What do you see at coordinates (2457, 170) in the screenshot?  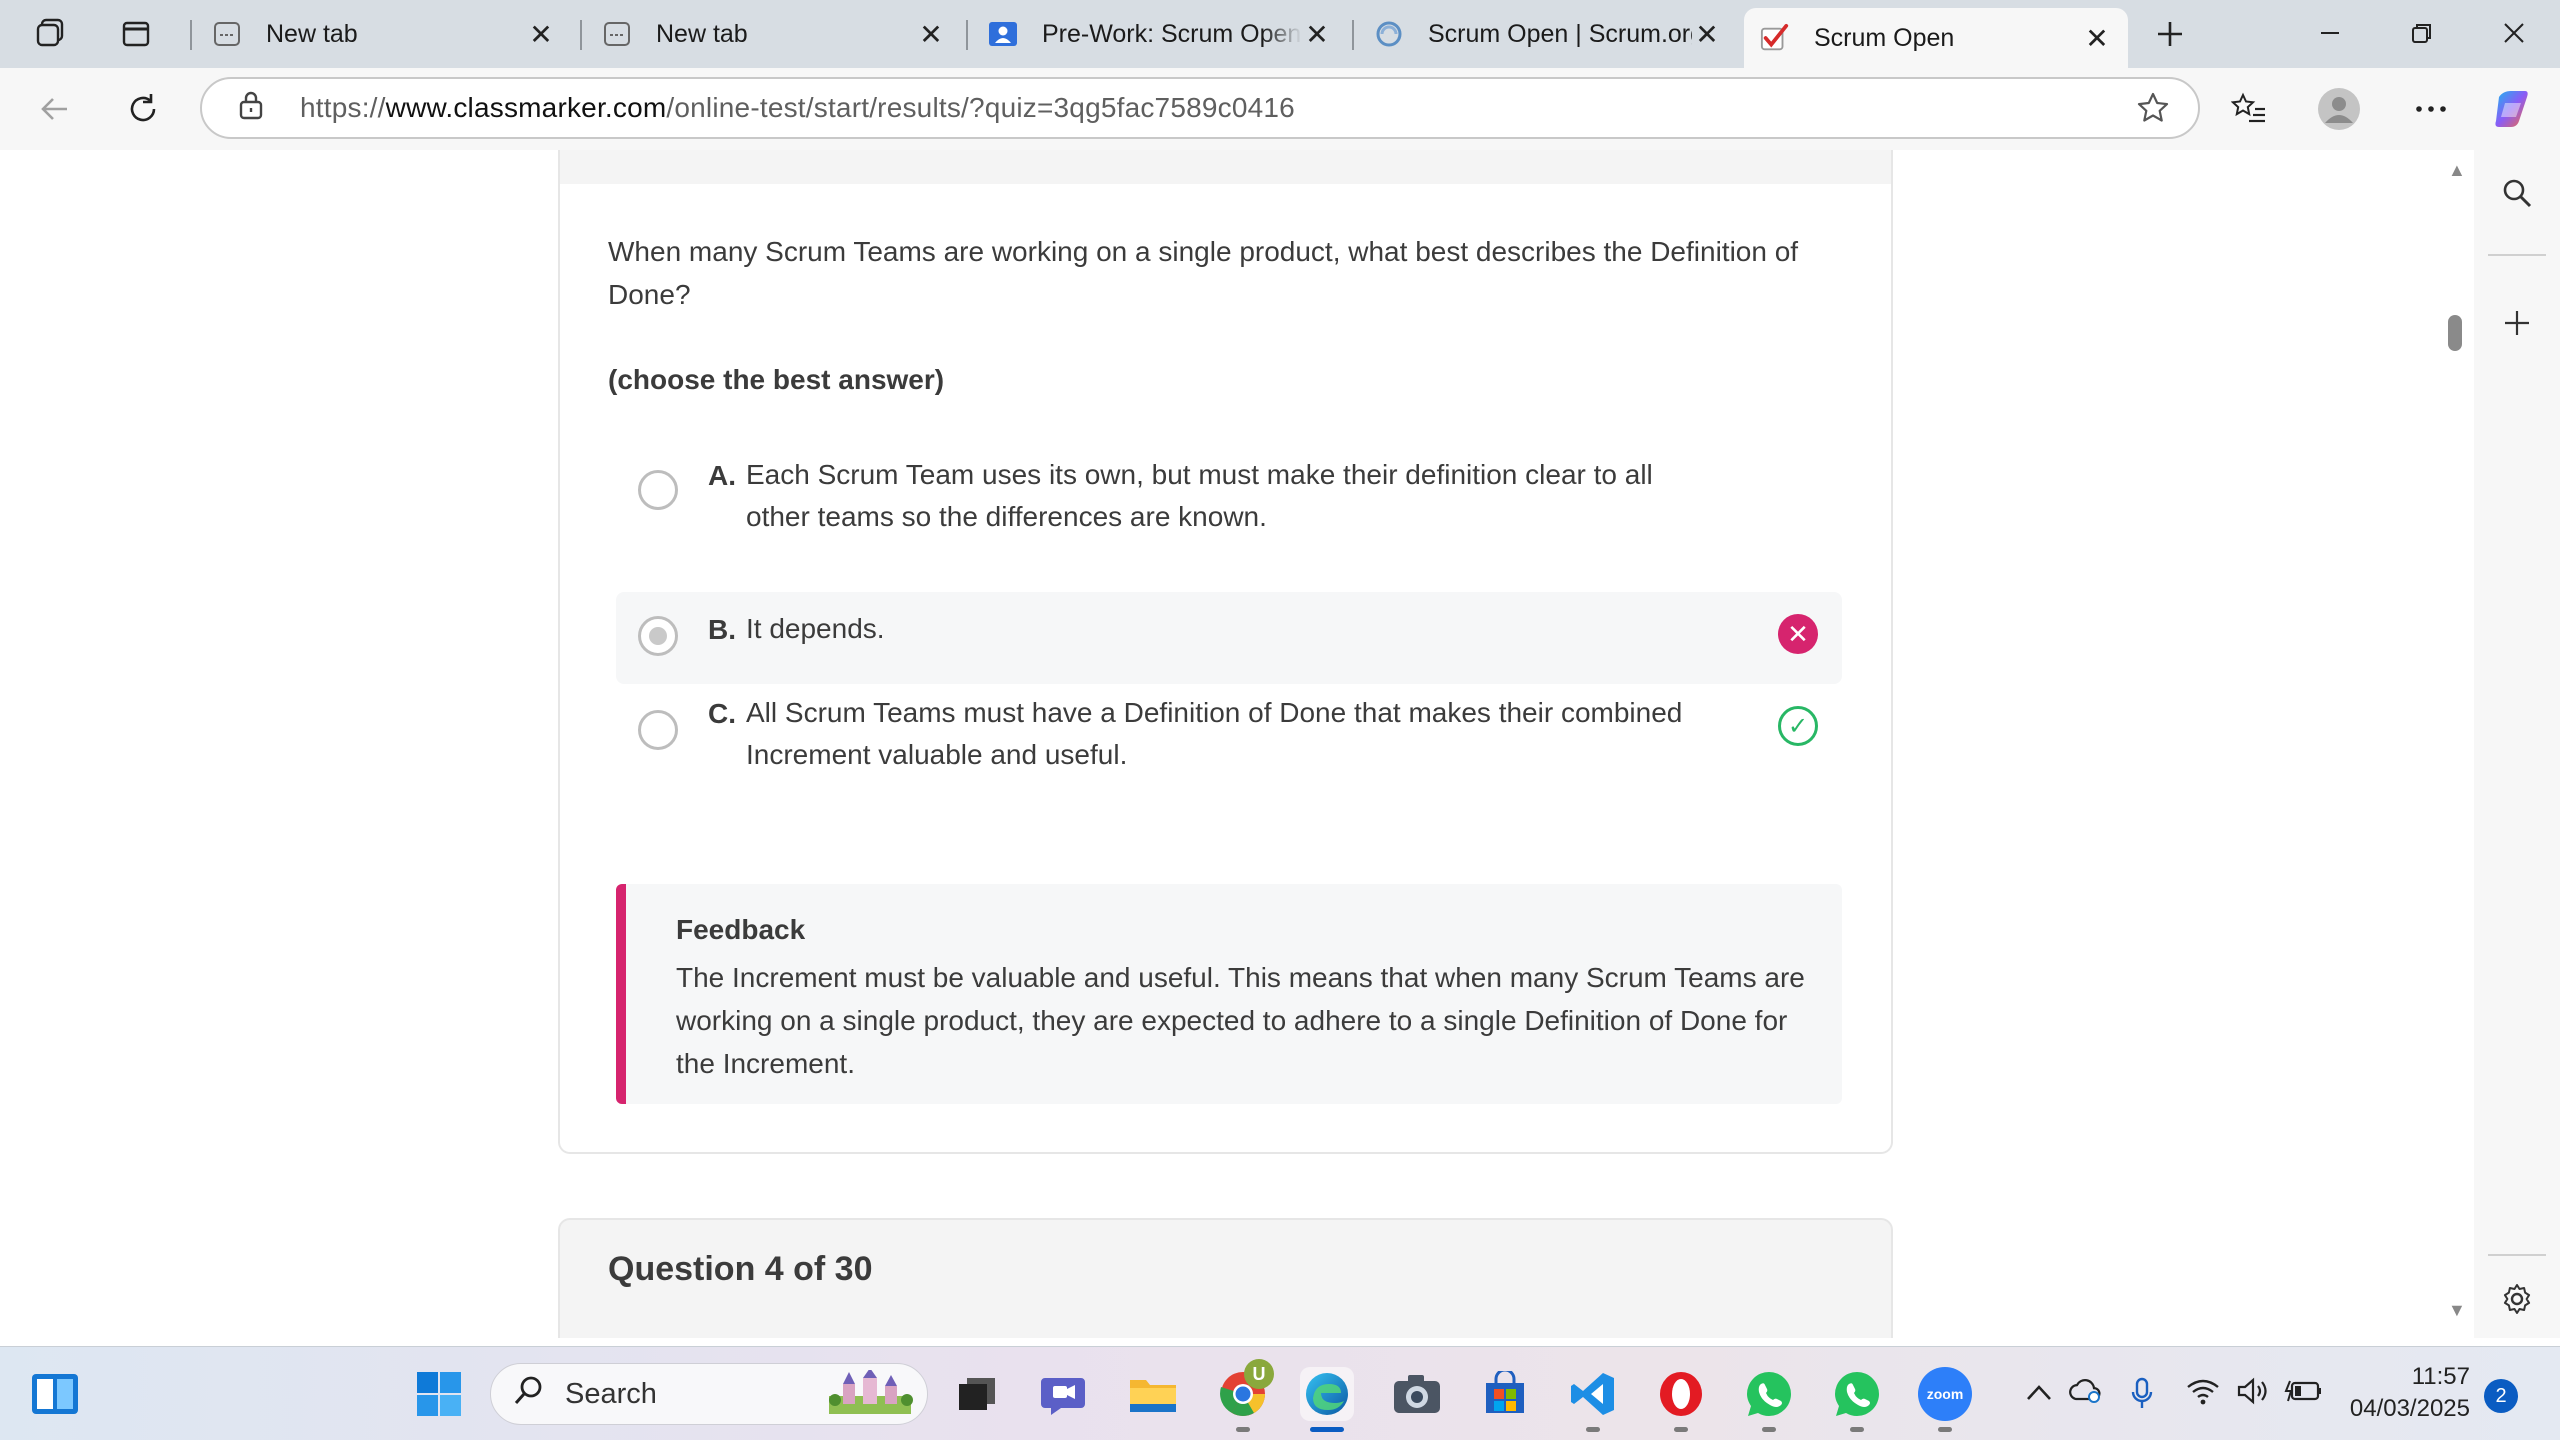 I see `scroll-up-arrow-icon: ▲` at bounding box center [2457, 170].